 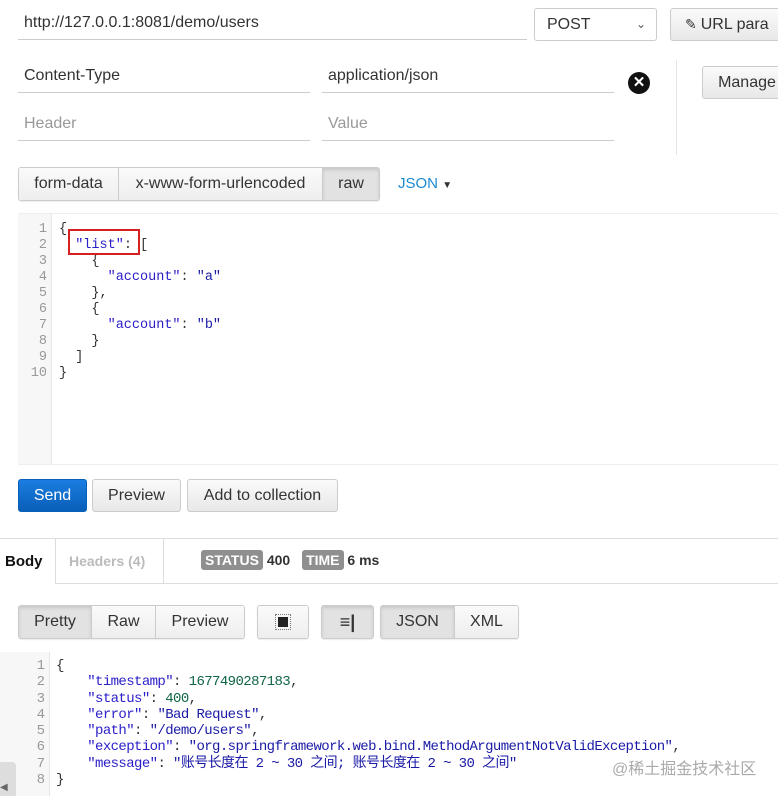 I want to click on remove-header-icon: ✕, so click(x=639, y=83).